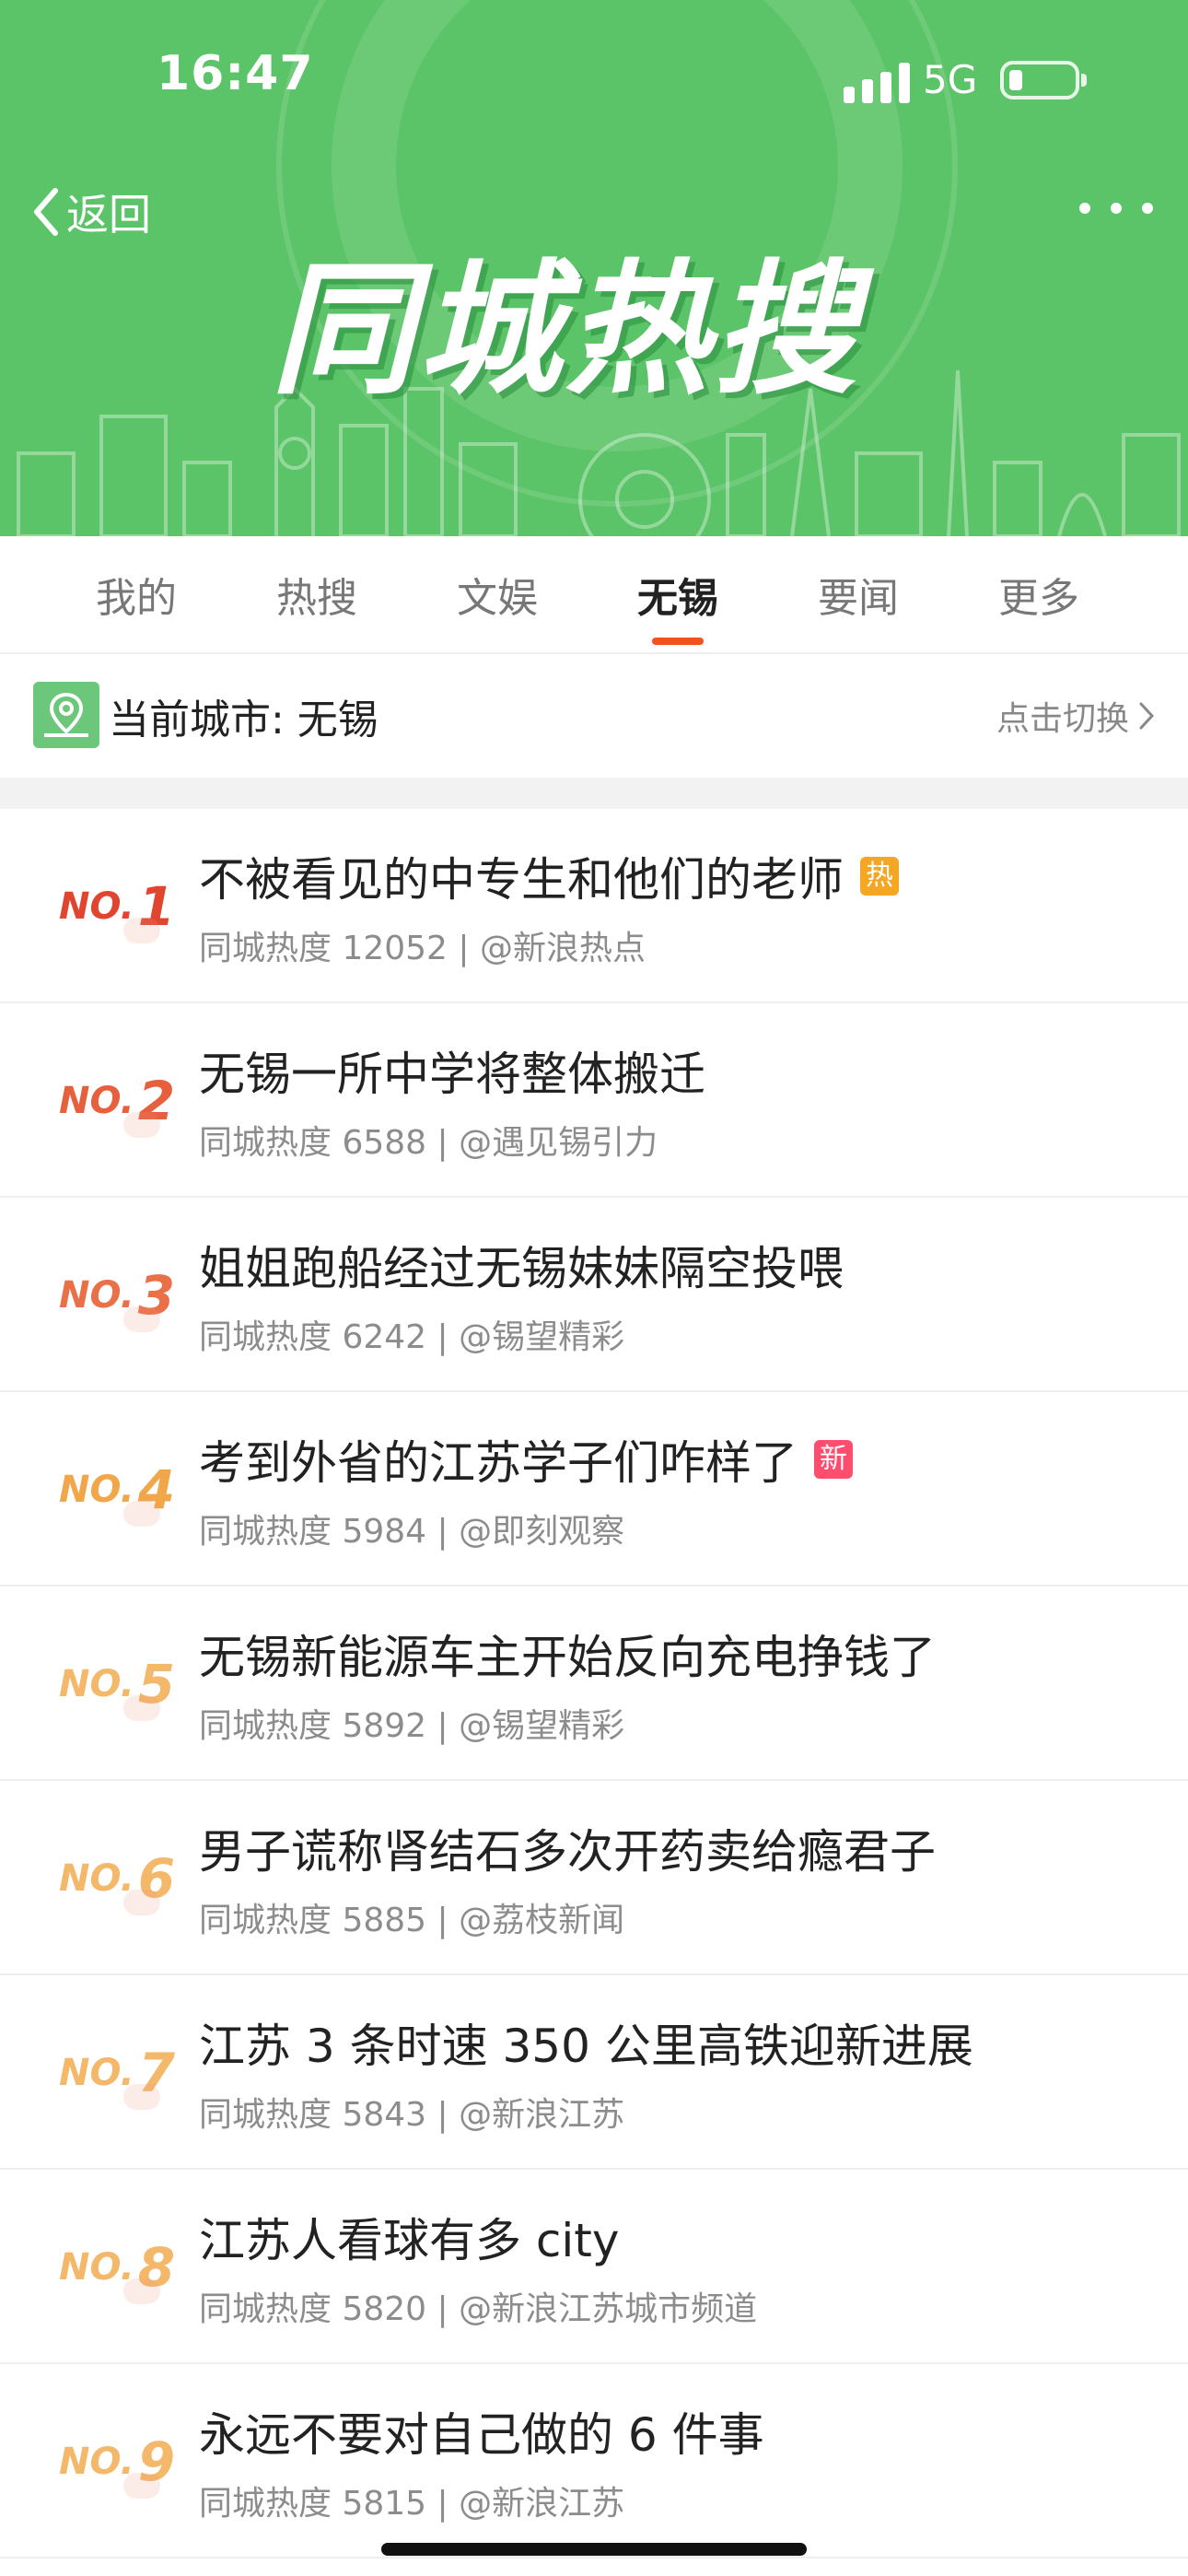 The image size is (1188, 2576). Describe the element at coordinates (117, 2072) in the screenshot. I see `rank-label: NO. 7` at that location.